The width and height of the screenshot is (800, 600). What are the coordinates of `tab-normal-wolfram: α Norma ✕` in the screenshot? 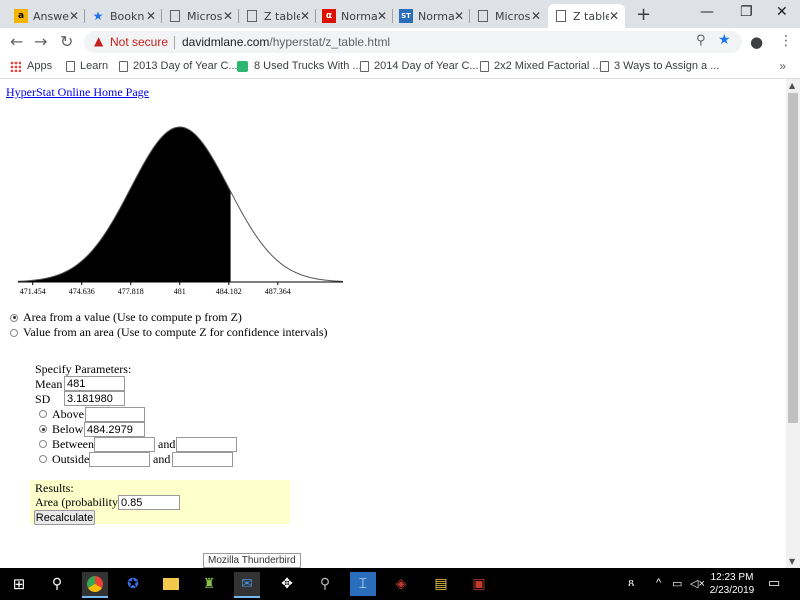 It's located at (354, 16).